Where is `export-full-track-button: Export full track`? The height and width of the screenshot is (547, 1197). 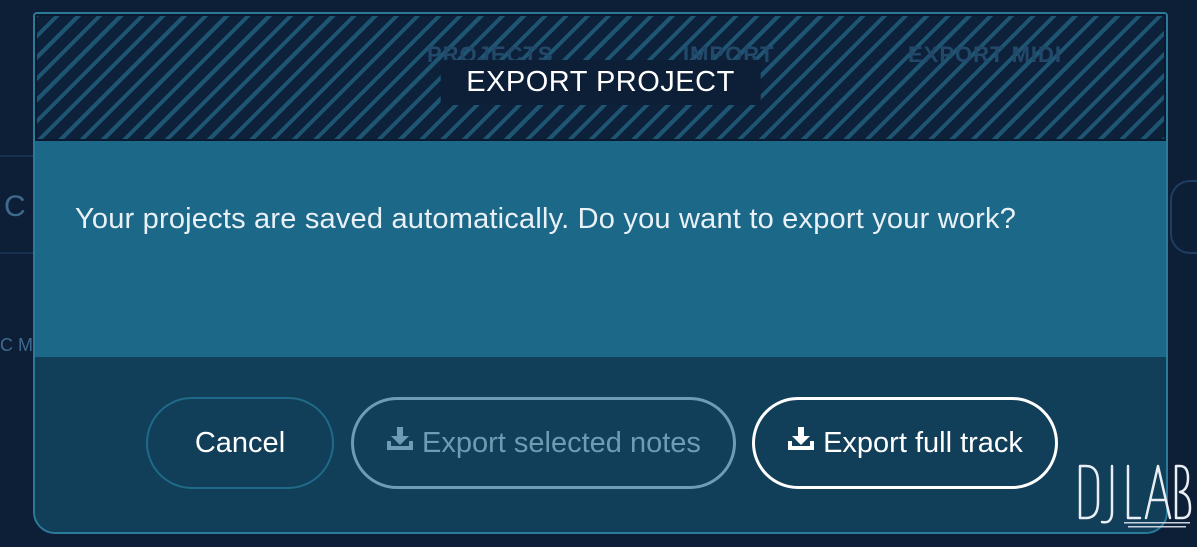
export-full-track-button: Export full track is located at coordinates (905, 443).